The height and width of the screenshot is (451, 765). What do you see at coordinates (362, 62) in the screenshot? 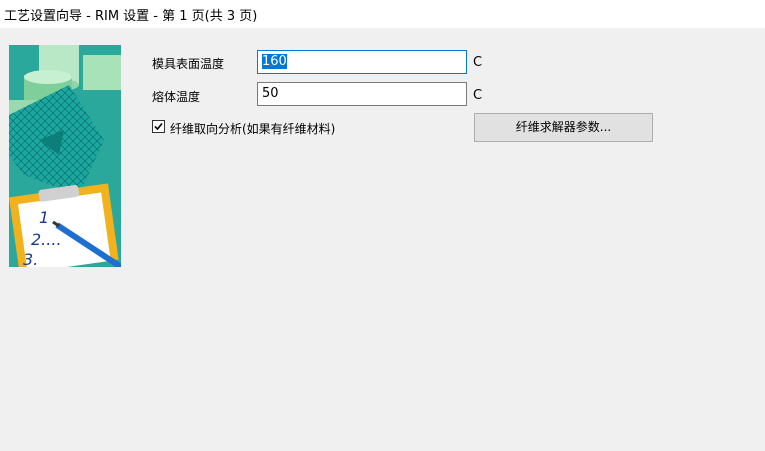
I see `mold-surface-temp-input: 160` at bounding box center [362, 62].